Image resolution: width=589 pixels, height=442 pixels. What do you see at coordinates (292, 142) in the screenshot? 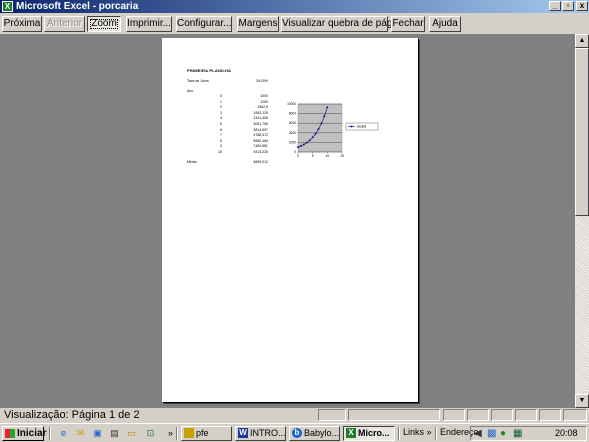
I see `y-tick-label: 2000` at bounding box center [292, 142].